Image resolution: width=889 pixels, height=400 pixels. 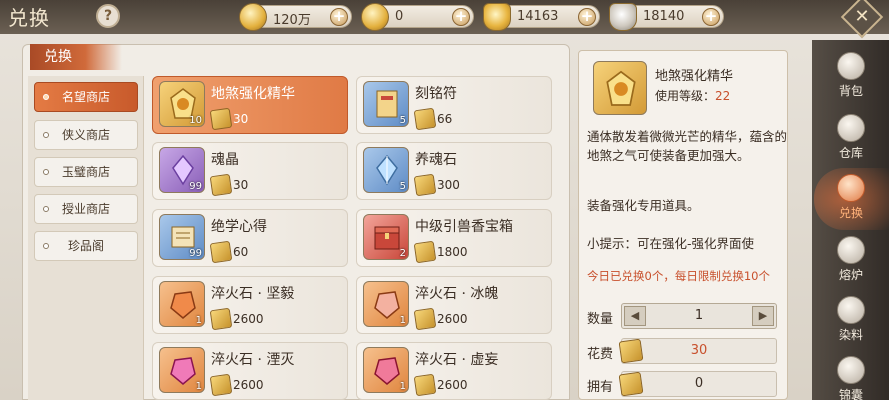 What do you see at coordinates (250, 305) in the screenshot?
I see `item-card: 1 淬火石 · 坚毅 2600` at bounding box center [250, 305].